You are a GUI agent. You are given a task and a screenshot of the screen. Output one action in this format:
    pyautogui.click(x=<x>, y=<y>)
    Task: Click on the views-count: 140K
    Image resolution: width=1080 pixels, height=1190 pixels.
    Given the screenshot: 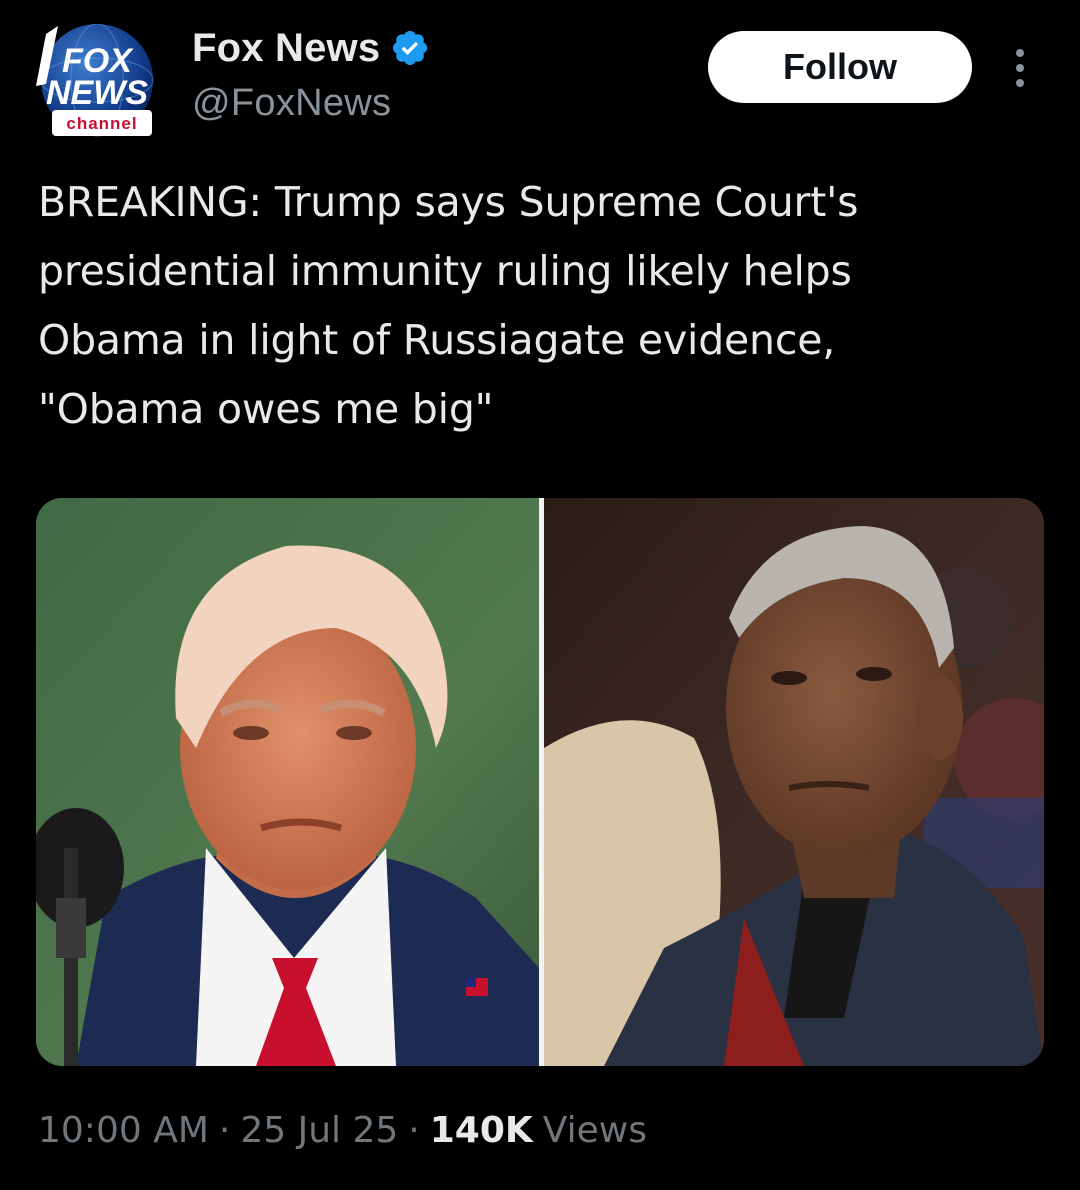 What is the action you would take?
    pyautogui.click(x=481, y=1130)
    